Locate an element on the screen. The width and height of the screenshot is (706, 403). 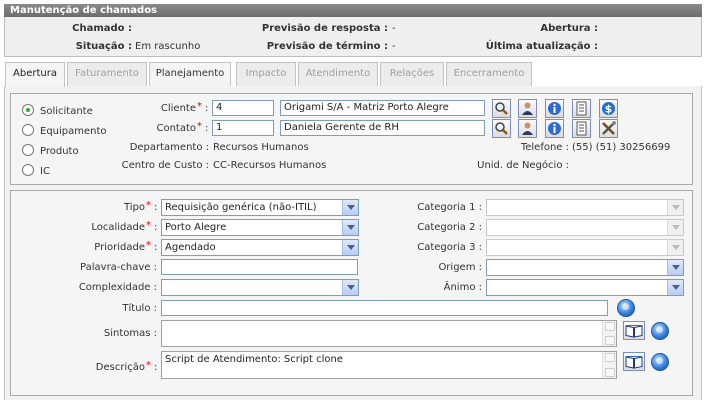
contato-code-input: 1 is located at coordinates (243, 128).